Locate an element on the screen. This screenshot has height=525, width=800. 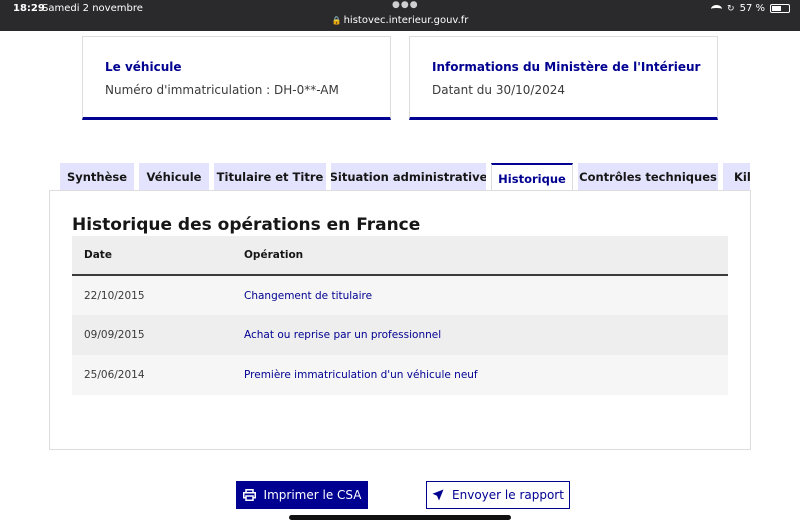
address-bar: 🔒 histovec.interieur.gouv.fr is located at coordinates (400, 20).